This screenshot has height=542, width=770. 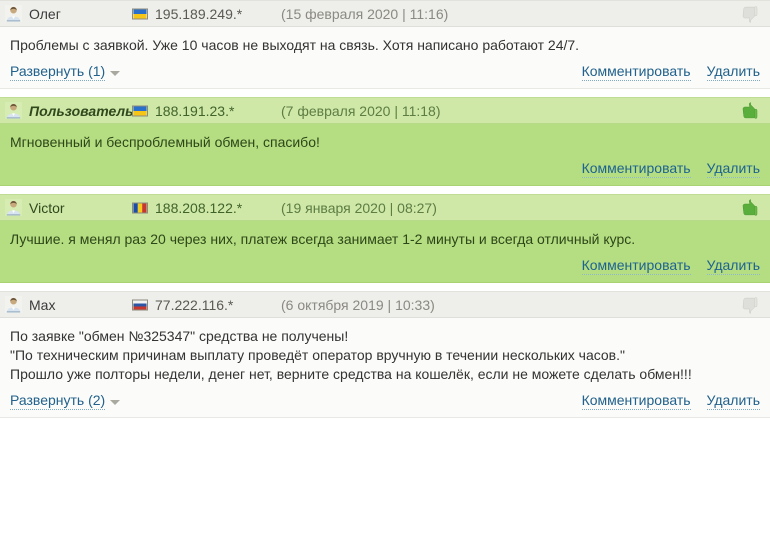 I want to click on comment-ip: 195.189.249.*, so click(x=199, y=13).